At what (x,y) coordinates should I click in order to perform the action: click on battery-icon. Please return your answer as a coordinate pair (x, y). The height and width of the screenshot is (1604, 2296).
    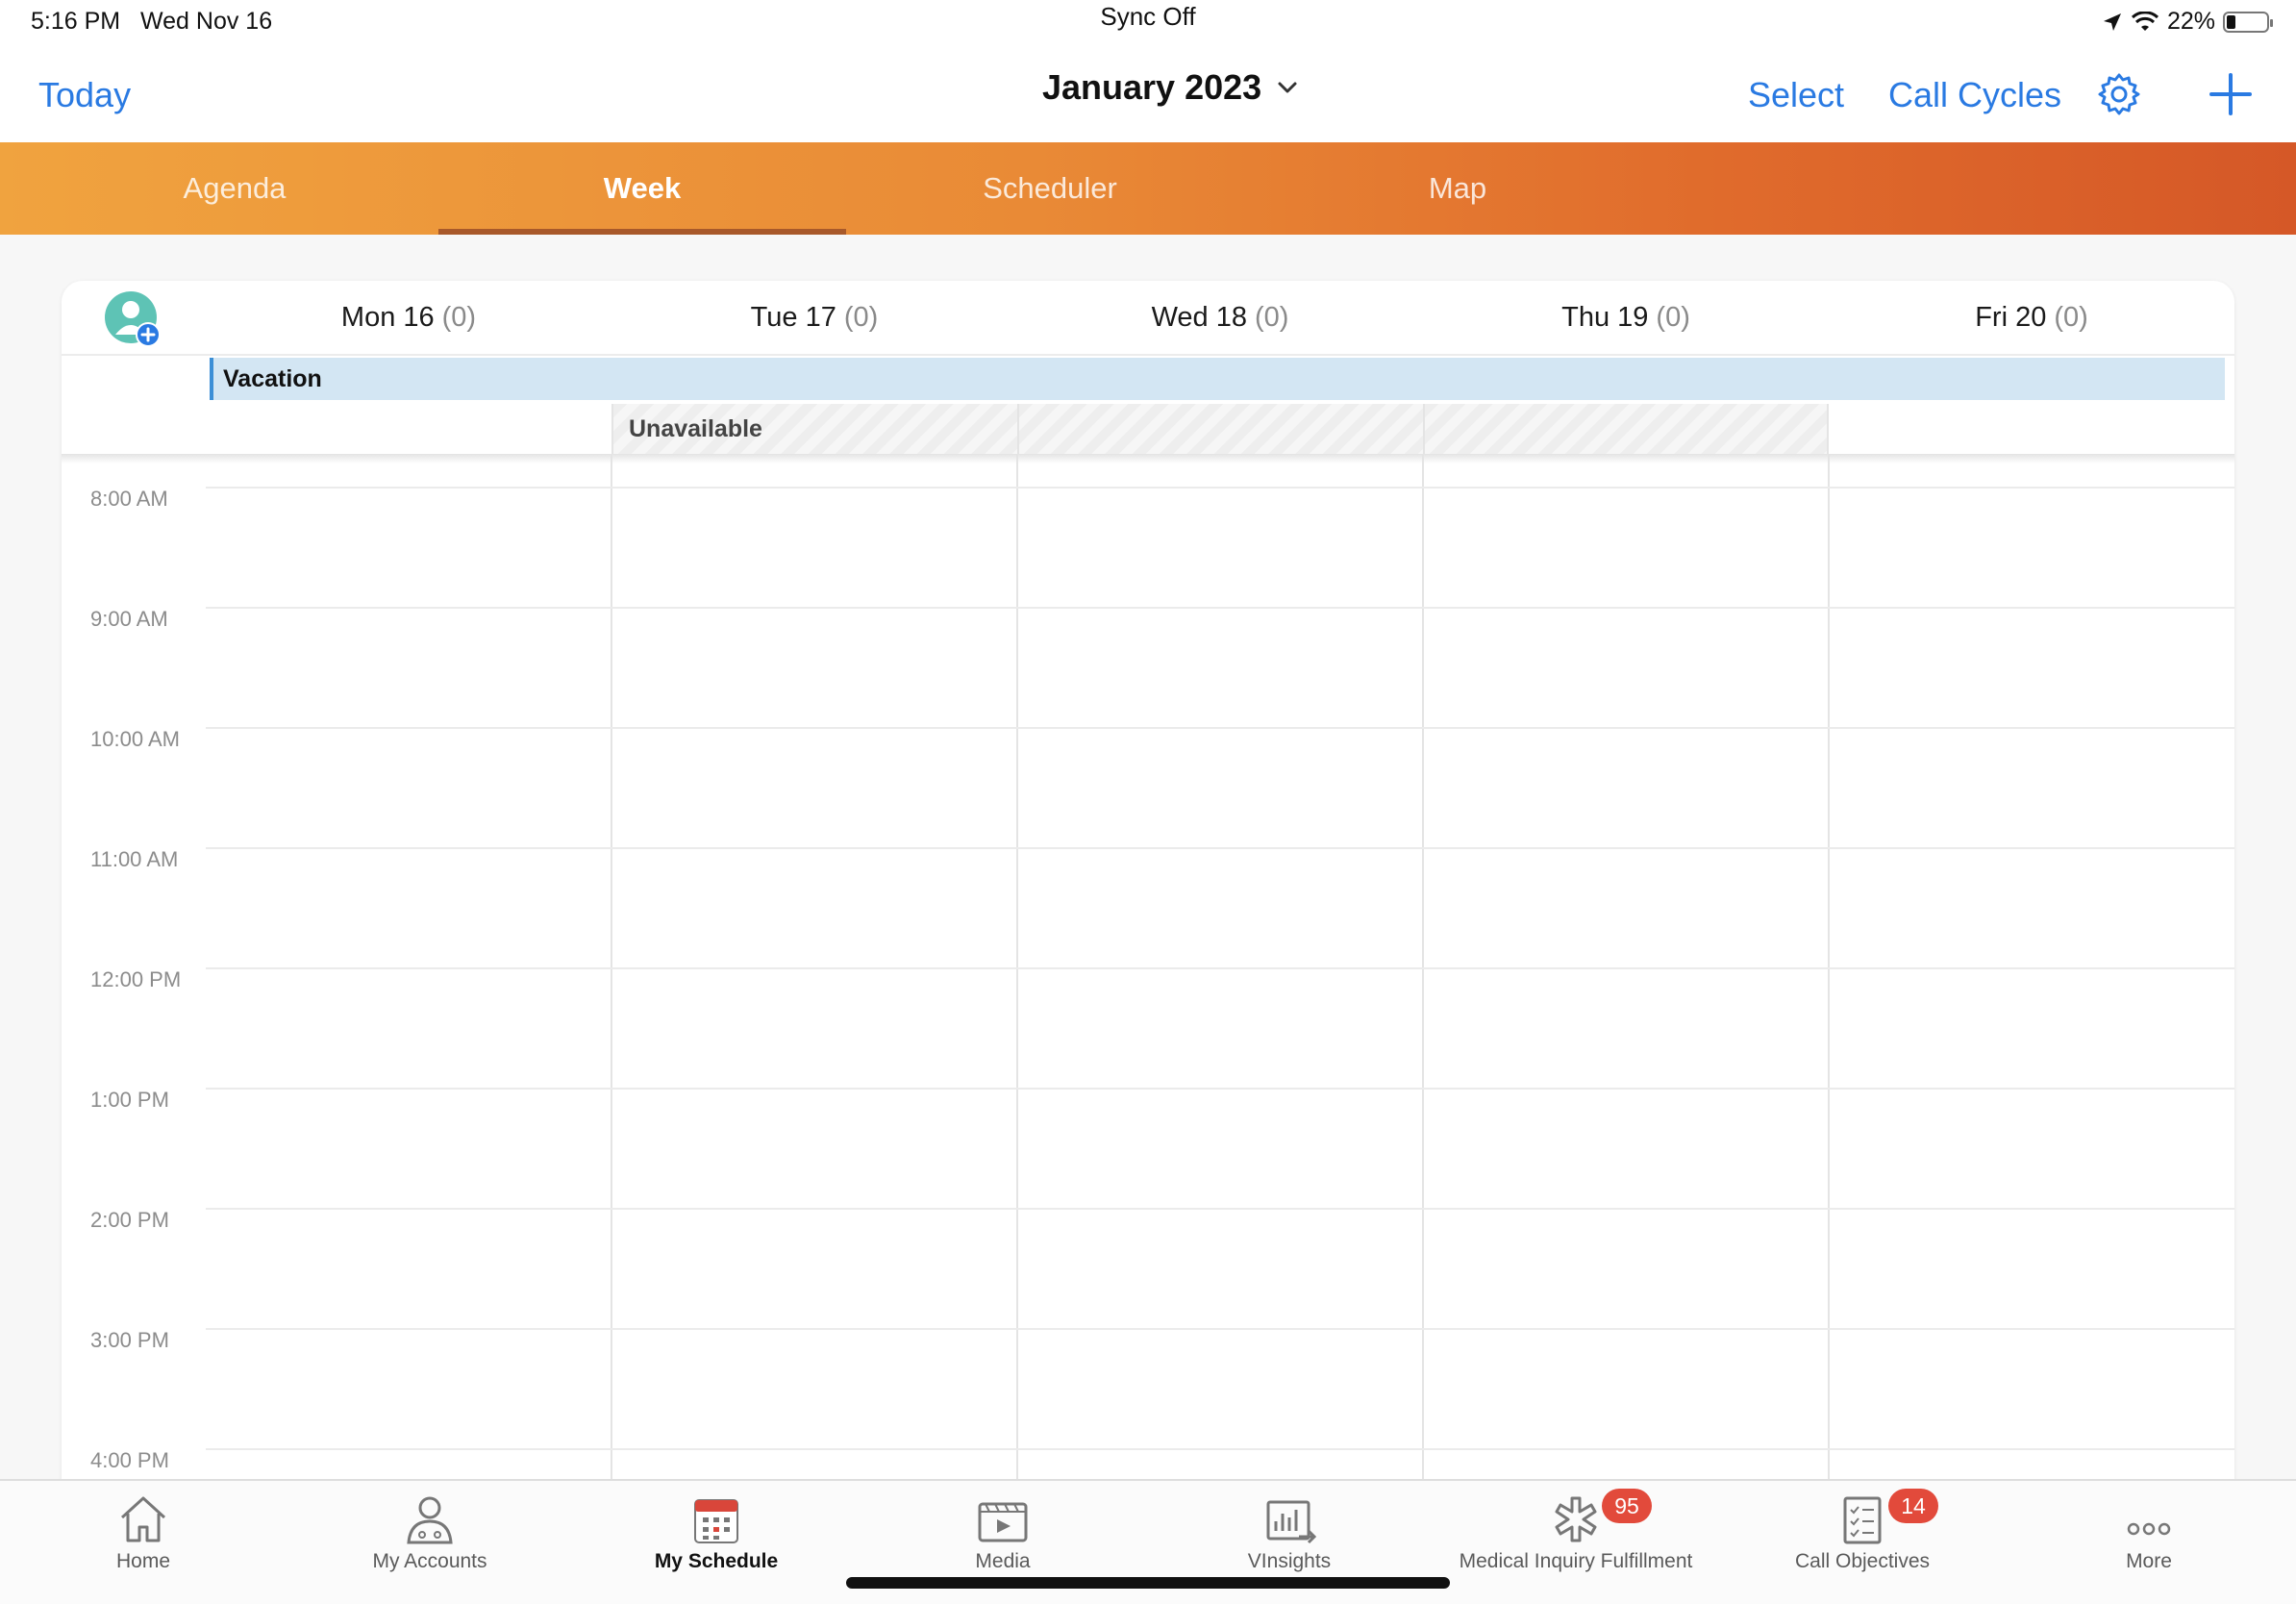
    Looking at the image, I should click on (2248, 22).